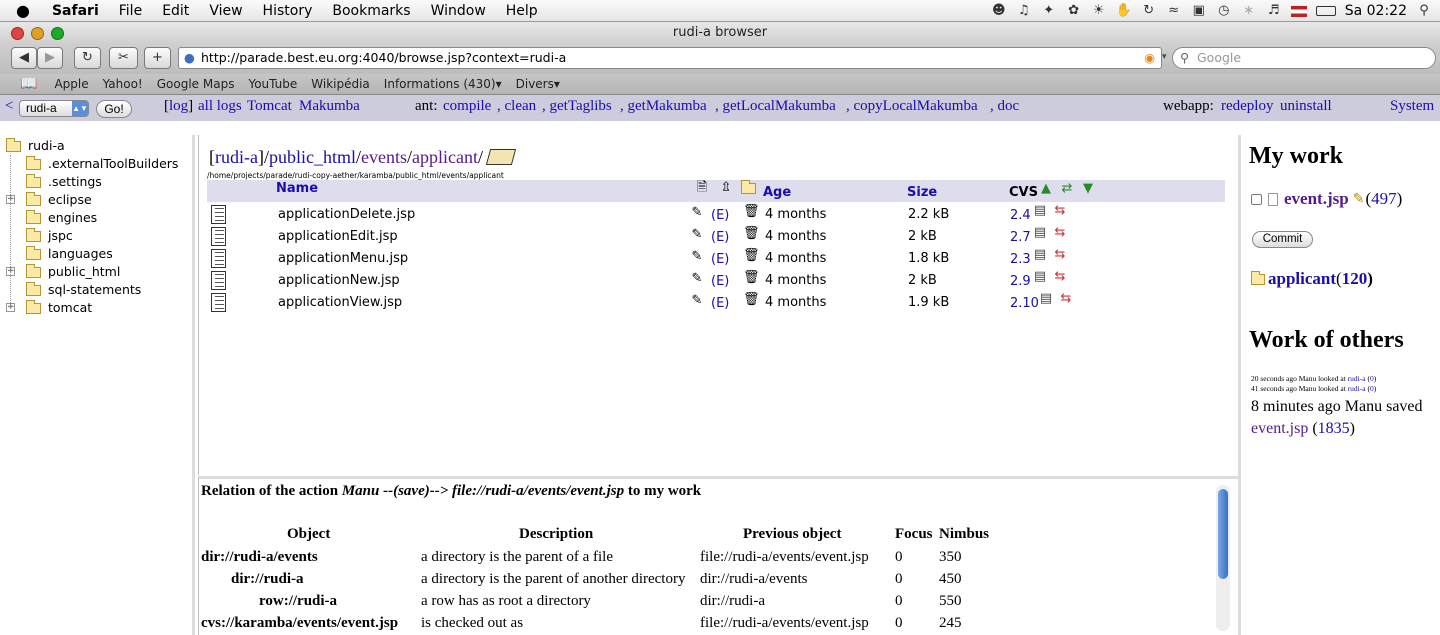  I want to click on sort-by-name-link: Name, so click(297, 188).